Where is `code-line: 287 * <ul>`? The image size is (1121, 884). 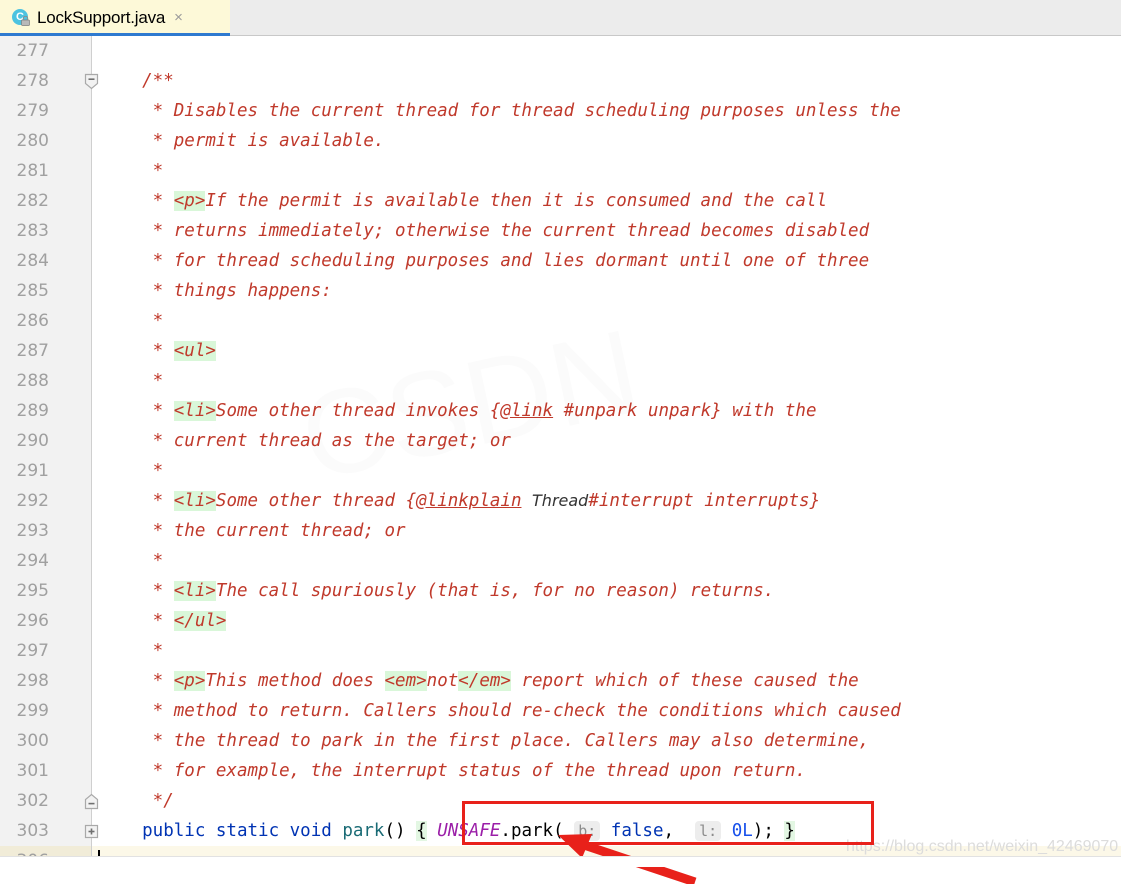
code-line: 287 * <ul> is located at coordinates (560, 351).